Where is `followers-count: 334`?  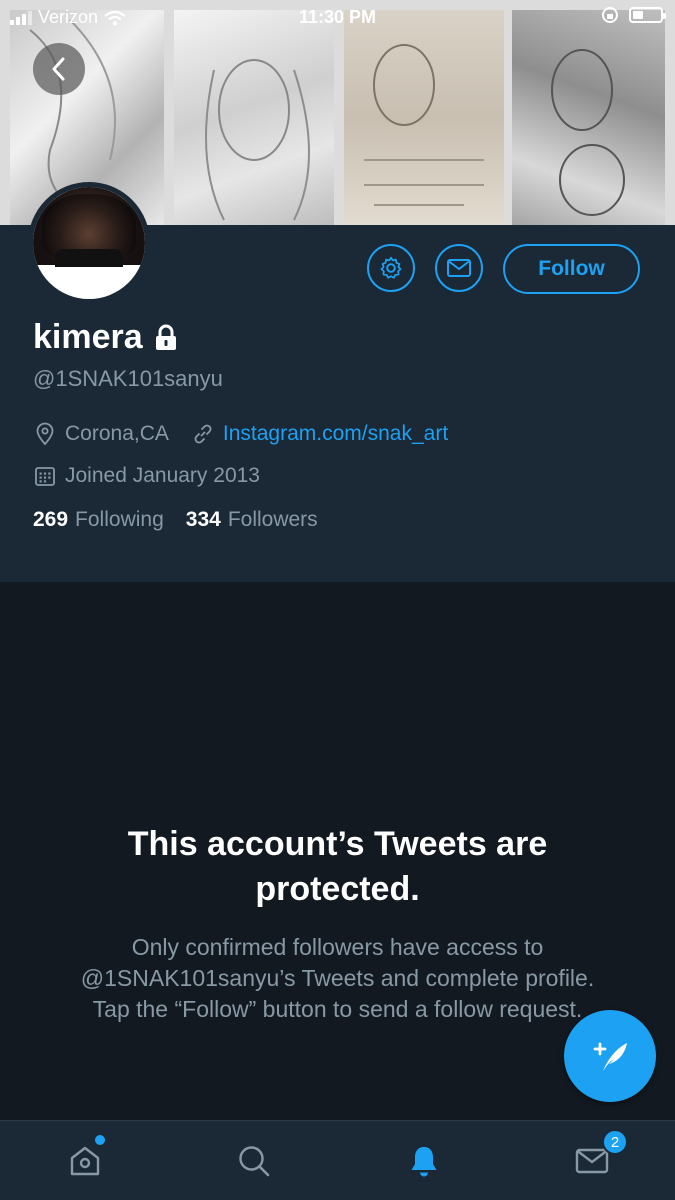 followers-count: 334 is located at coordinates (203, 519).